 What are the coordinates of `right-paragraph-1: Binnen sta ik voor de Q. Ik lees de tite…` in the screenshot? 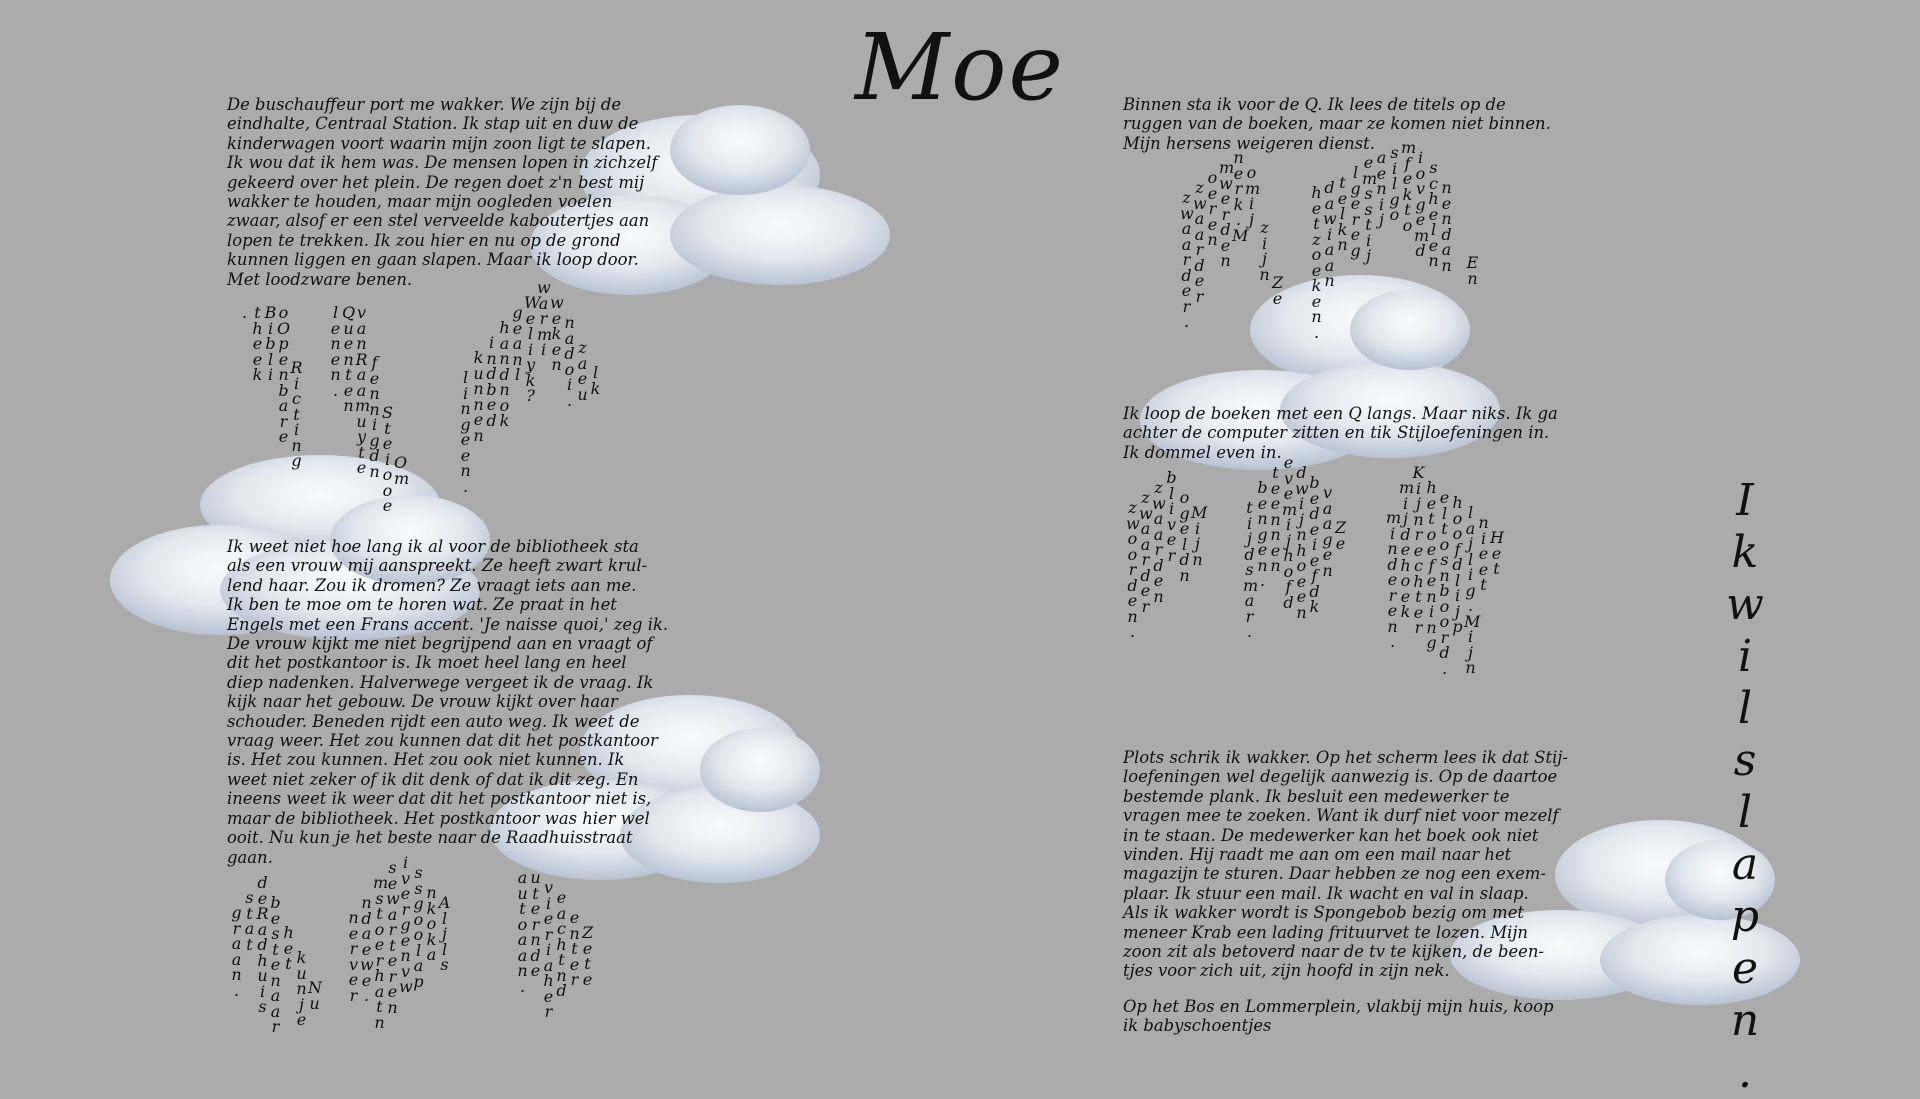 It's located at (1337, 124).